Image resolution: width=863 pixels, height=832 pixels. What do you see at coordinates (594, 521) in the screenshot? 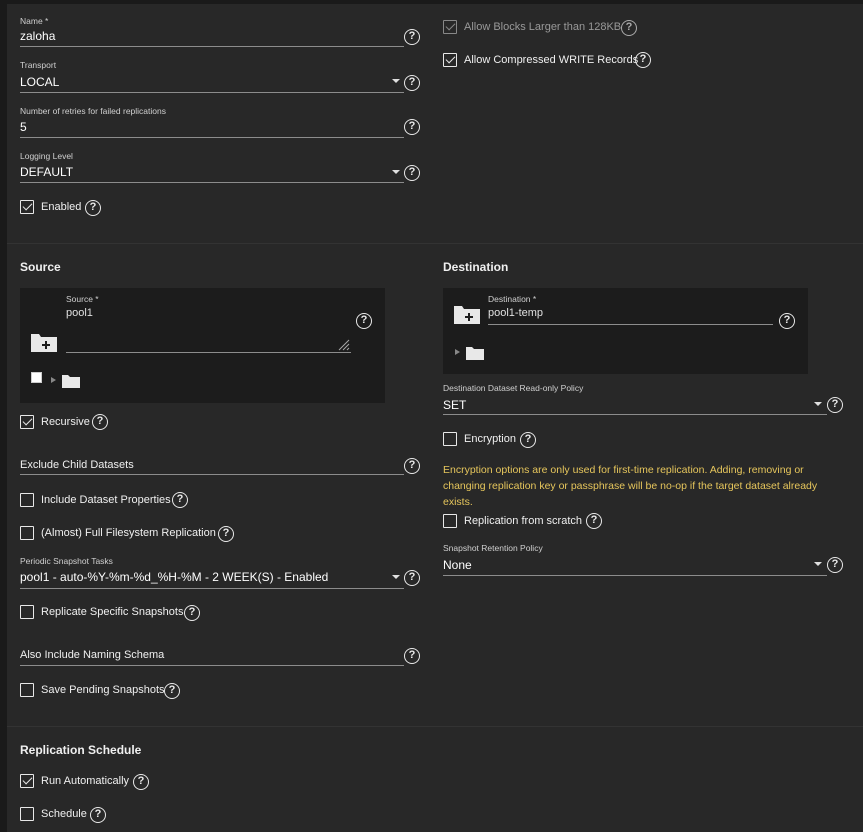
I see `scratch-help-icon: ?` at bounding box center [594, 521].